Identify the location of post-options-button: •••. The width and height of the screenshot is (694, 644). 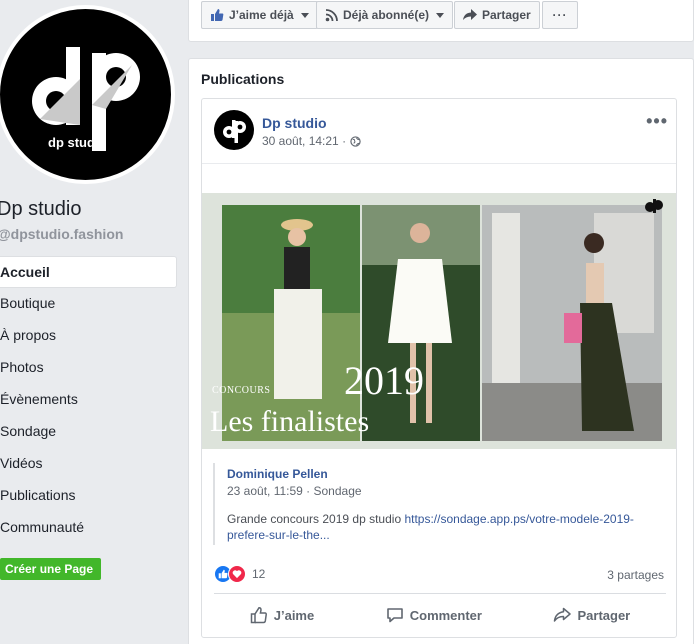
(657, 121).